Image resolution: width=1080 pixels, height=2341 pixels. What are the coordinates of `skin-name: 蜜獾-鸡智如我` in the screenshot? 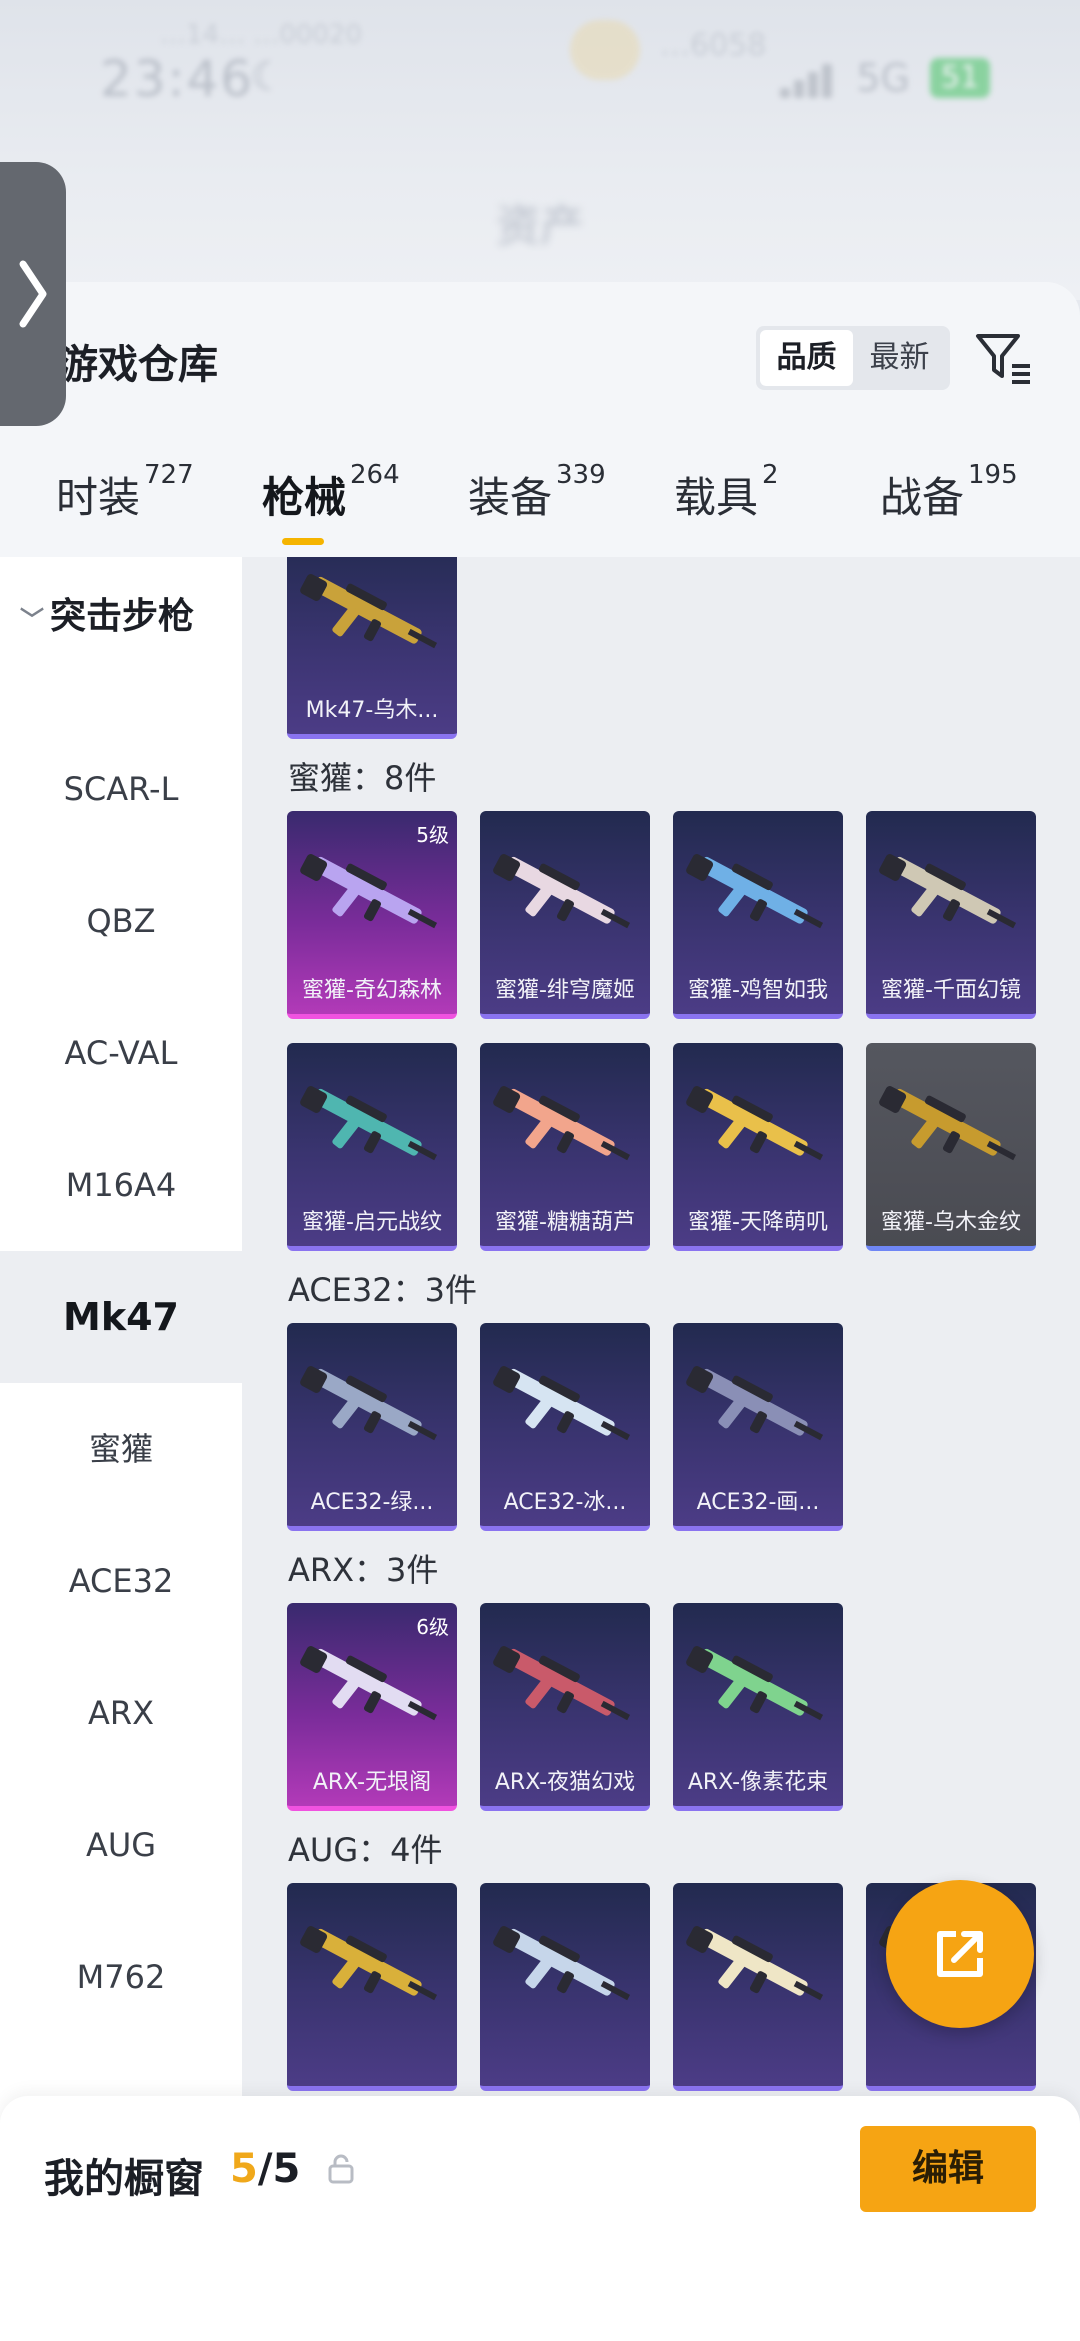 It's located at (758, 990).